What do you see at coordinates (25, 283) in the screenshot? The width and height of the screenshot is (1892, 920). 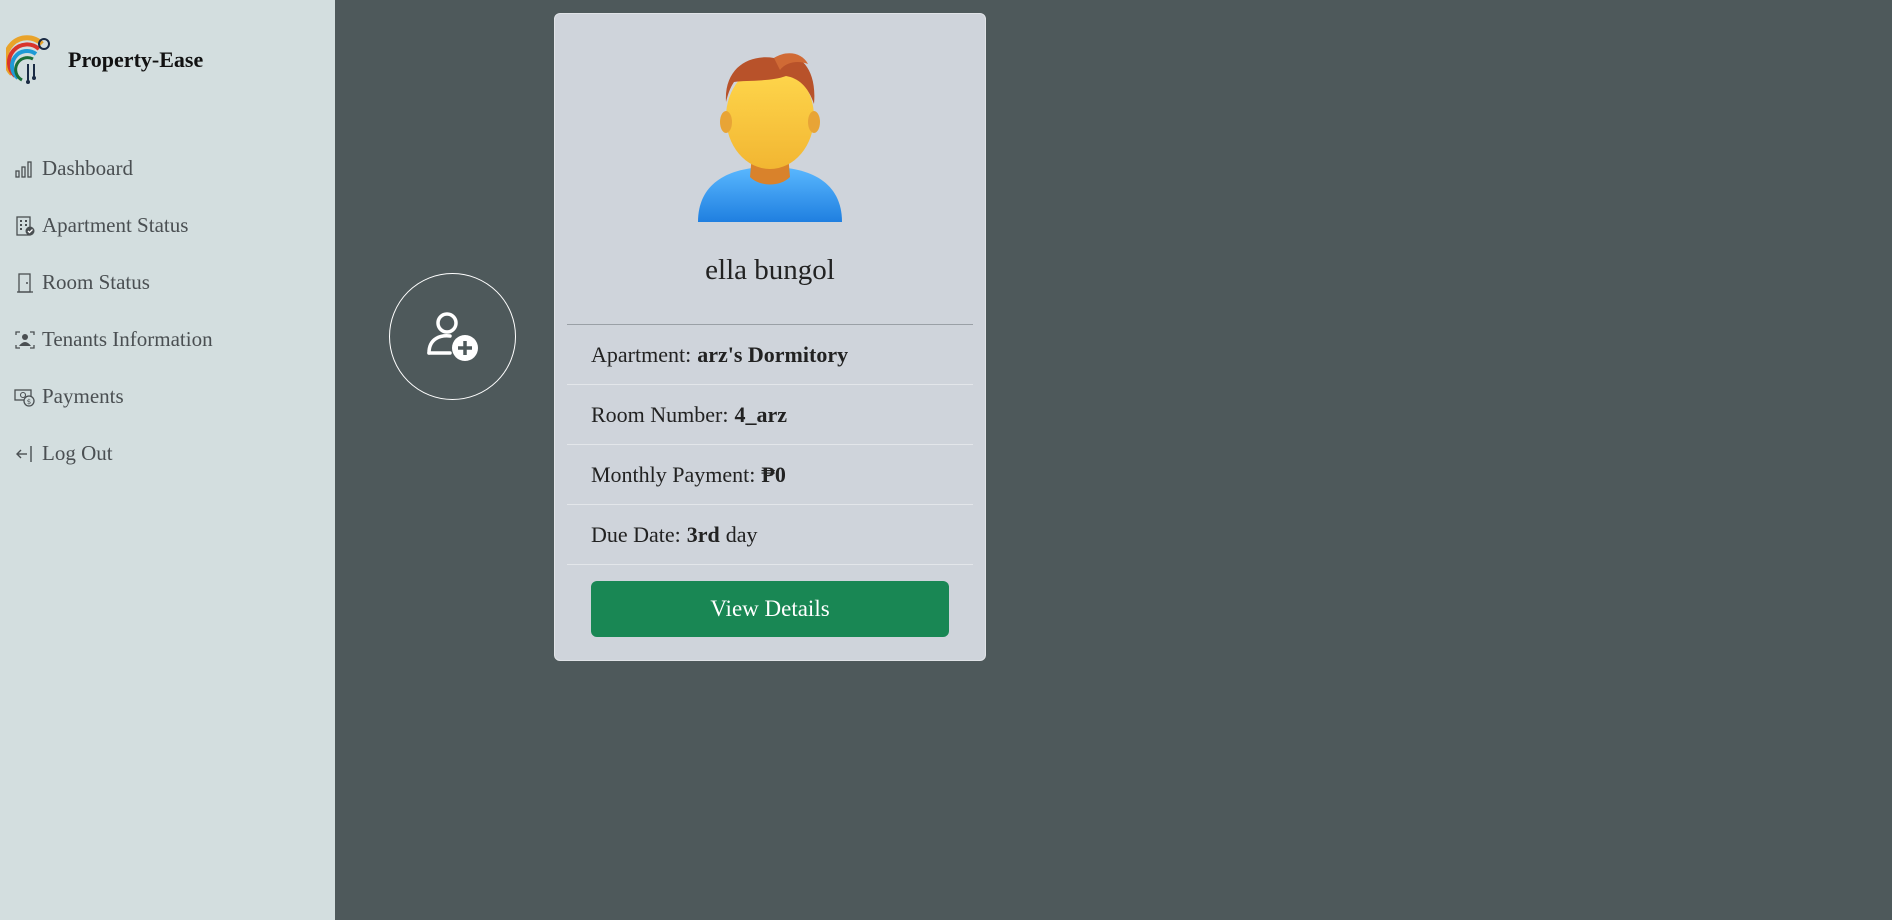 I see `door-icon` at bounding box center [25, 283].